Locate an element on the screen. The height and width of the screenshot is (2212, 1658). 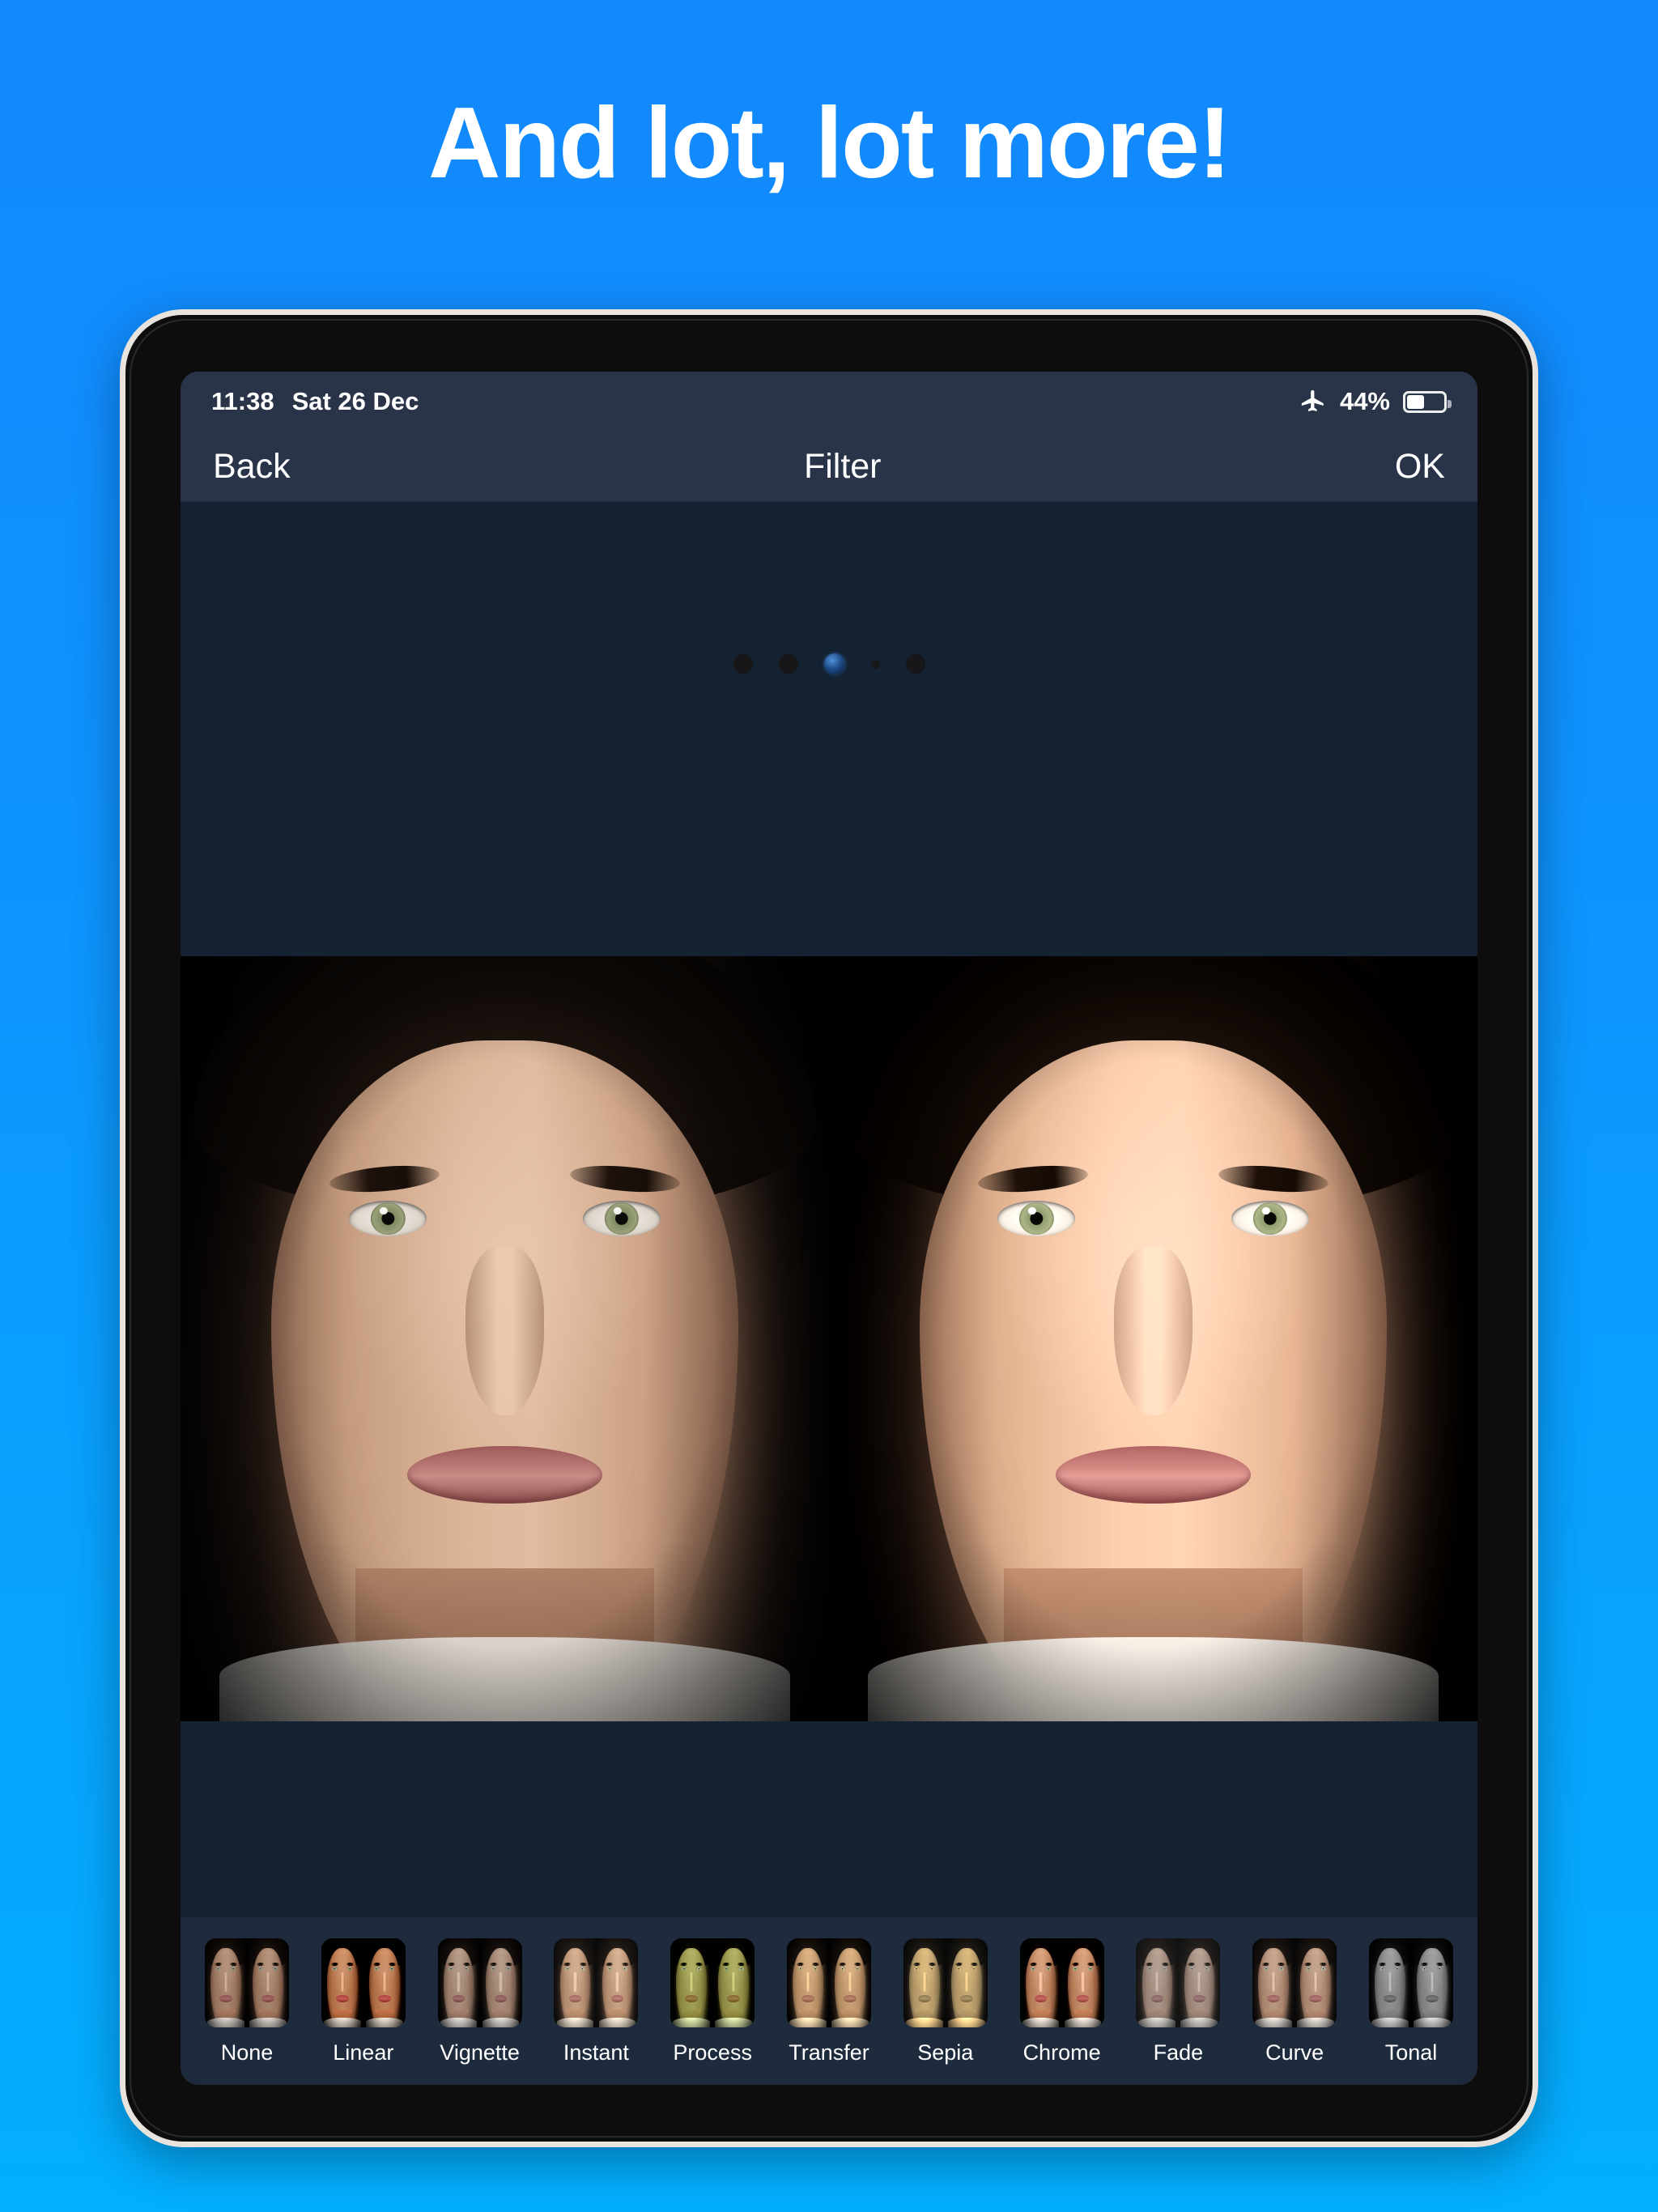
status-bar-time: 11:38 is located at coordinates (242, 401).